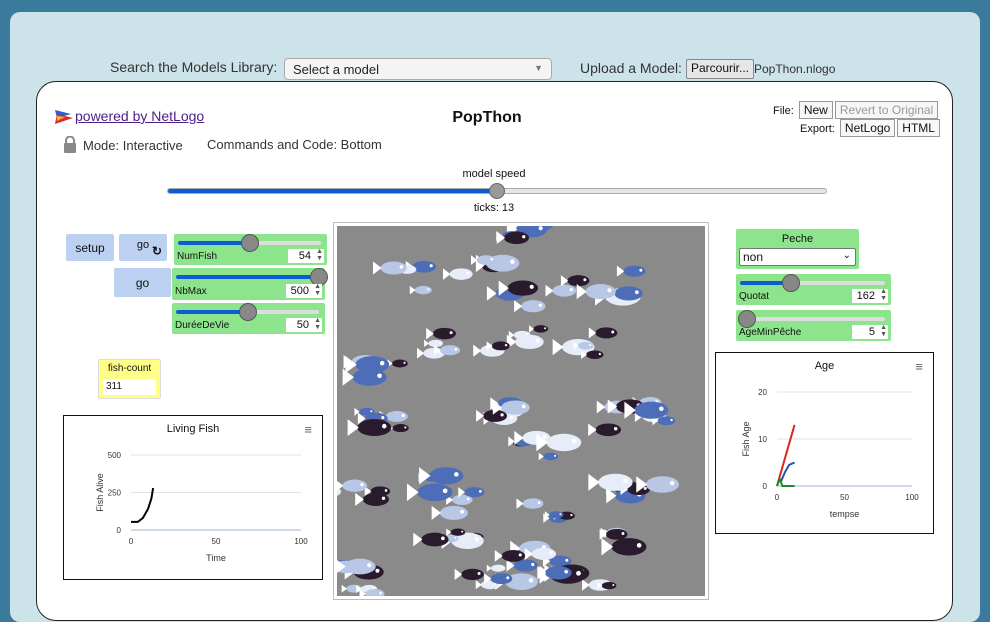 The width and height of the screenshot is (990, 622). Describe the element at coordinates (304, 290) in the screenshot. I see `slider-value-input: 500 ▲ ▼` at that location.